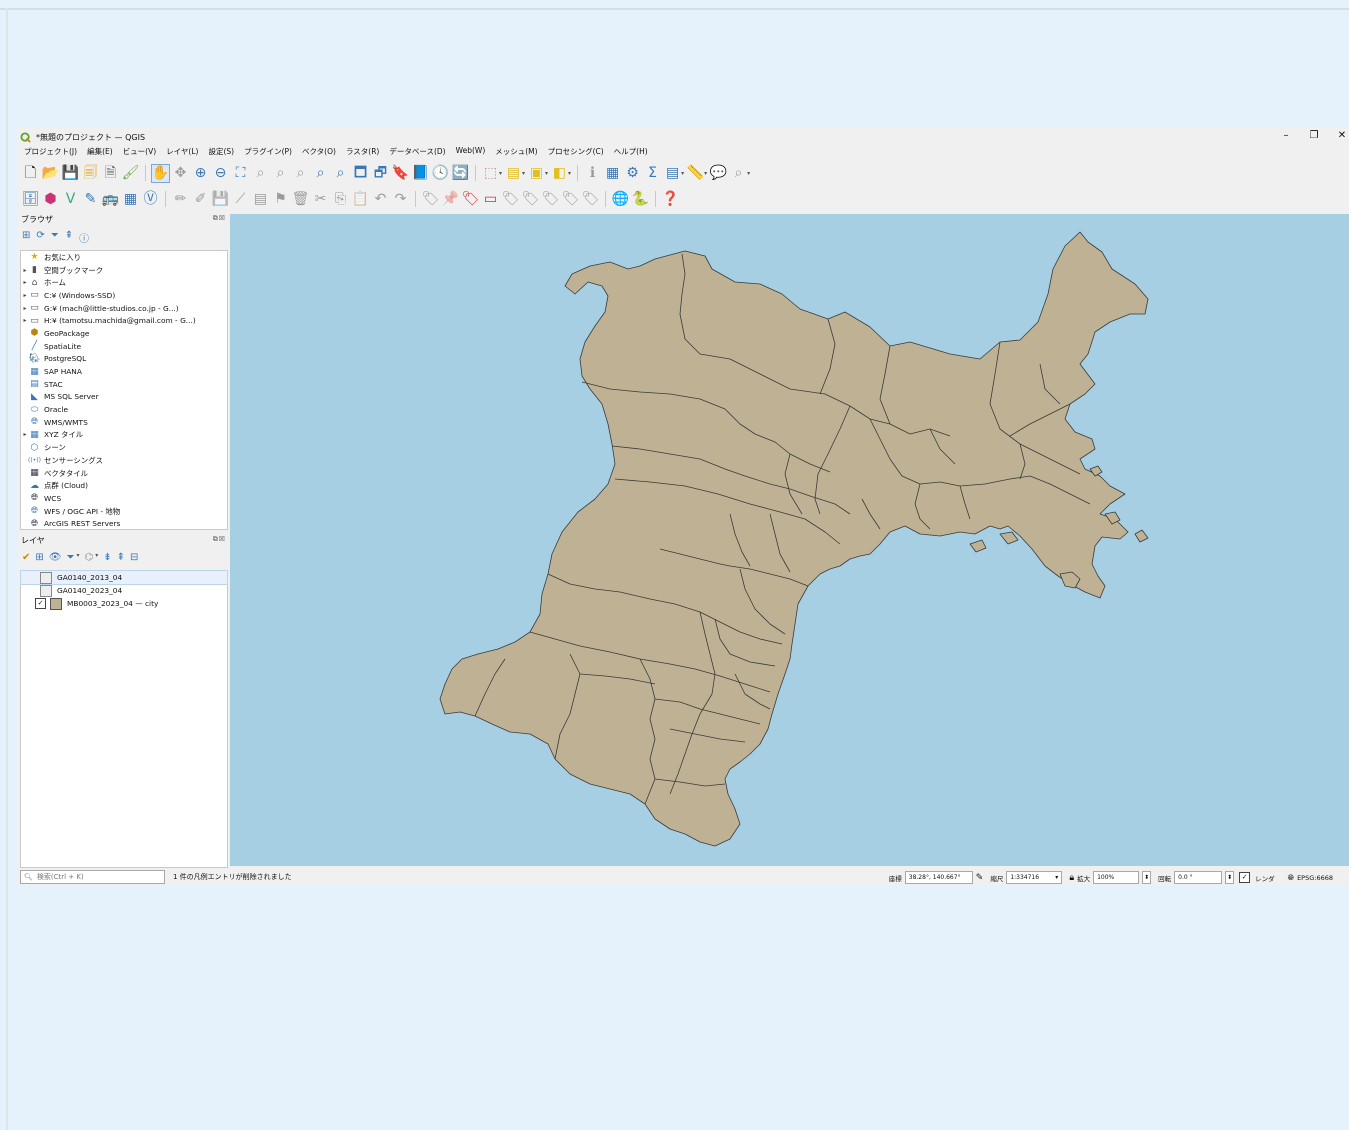 The height and width of the screenshot is (1130, 1349). Describe the element at coordinates (180, 199) in the screenshot. I see `toggle-editing-icon: ✏` at that location.